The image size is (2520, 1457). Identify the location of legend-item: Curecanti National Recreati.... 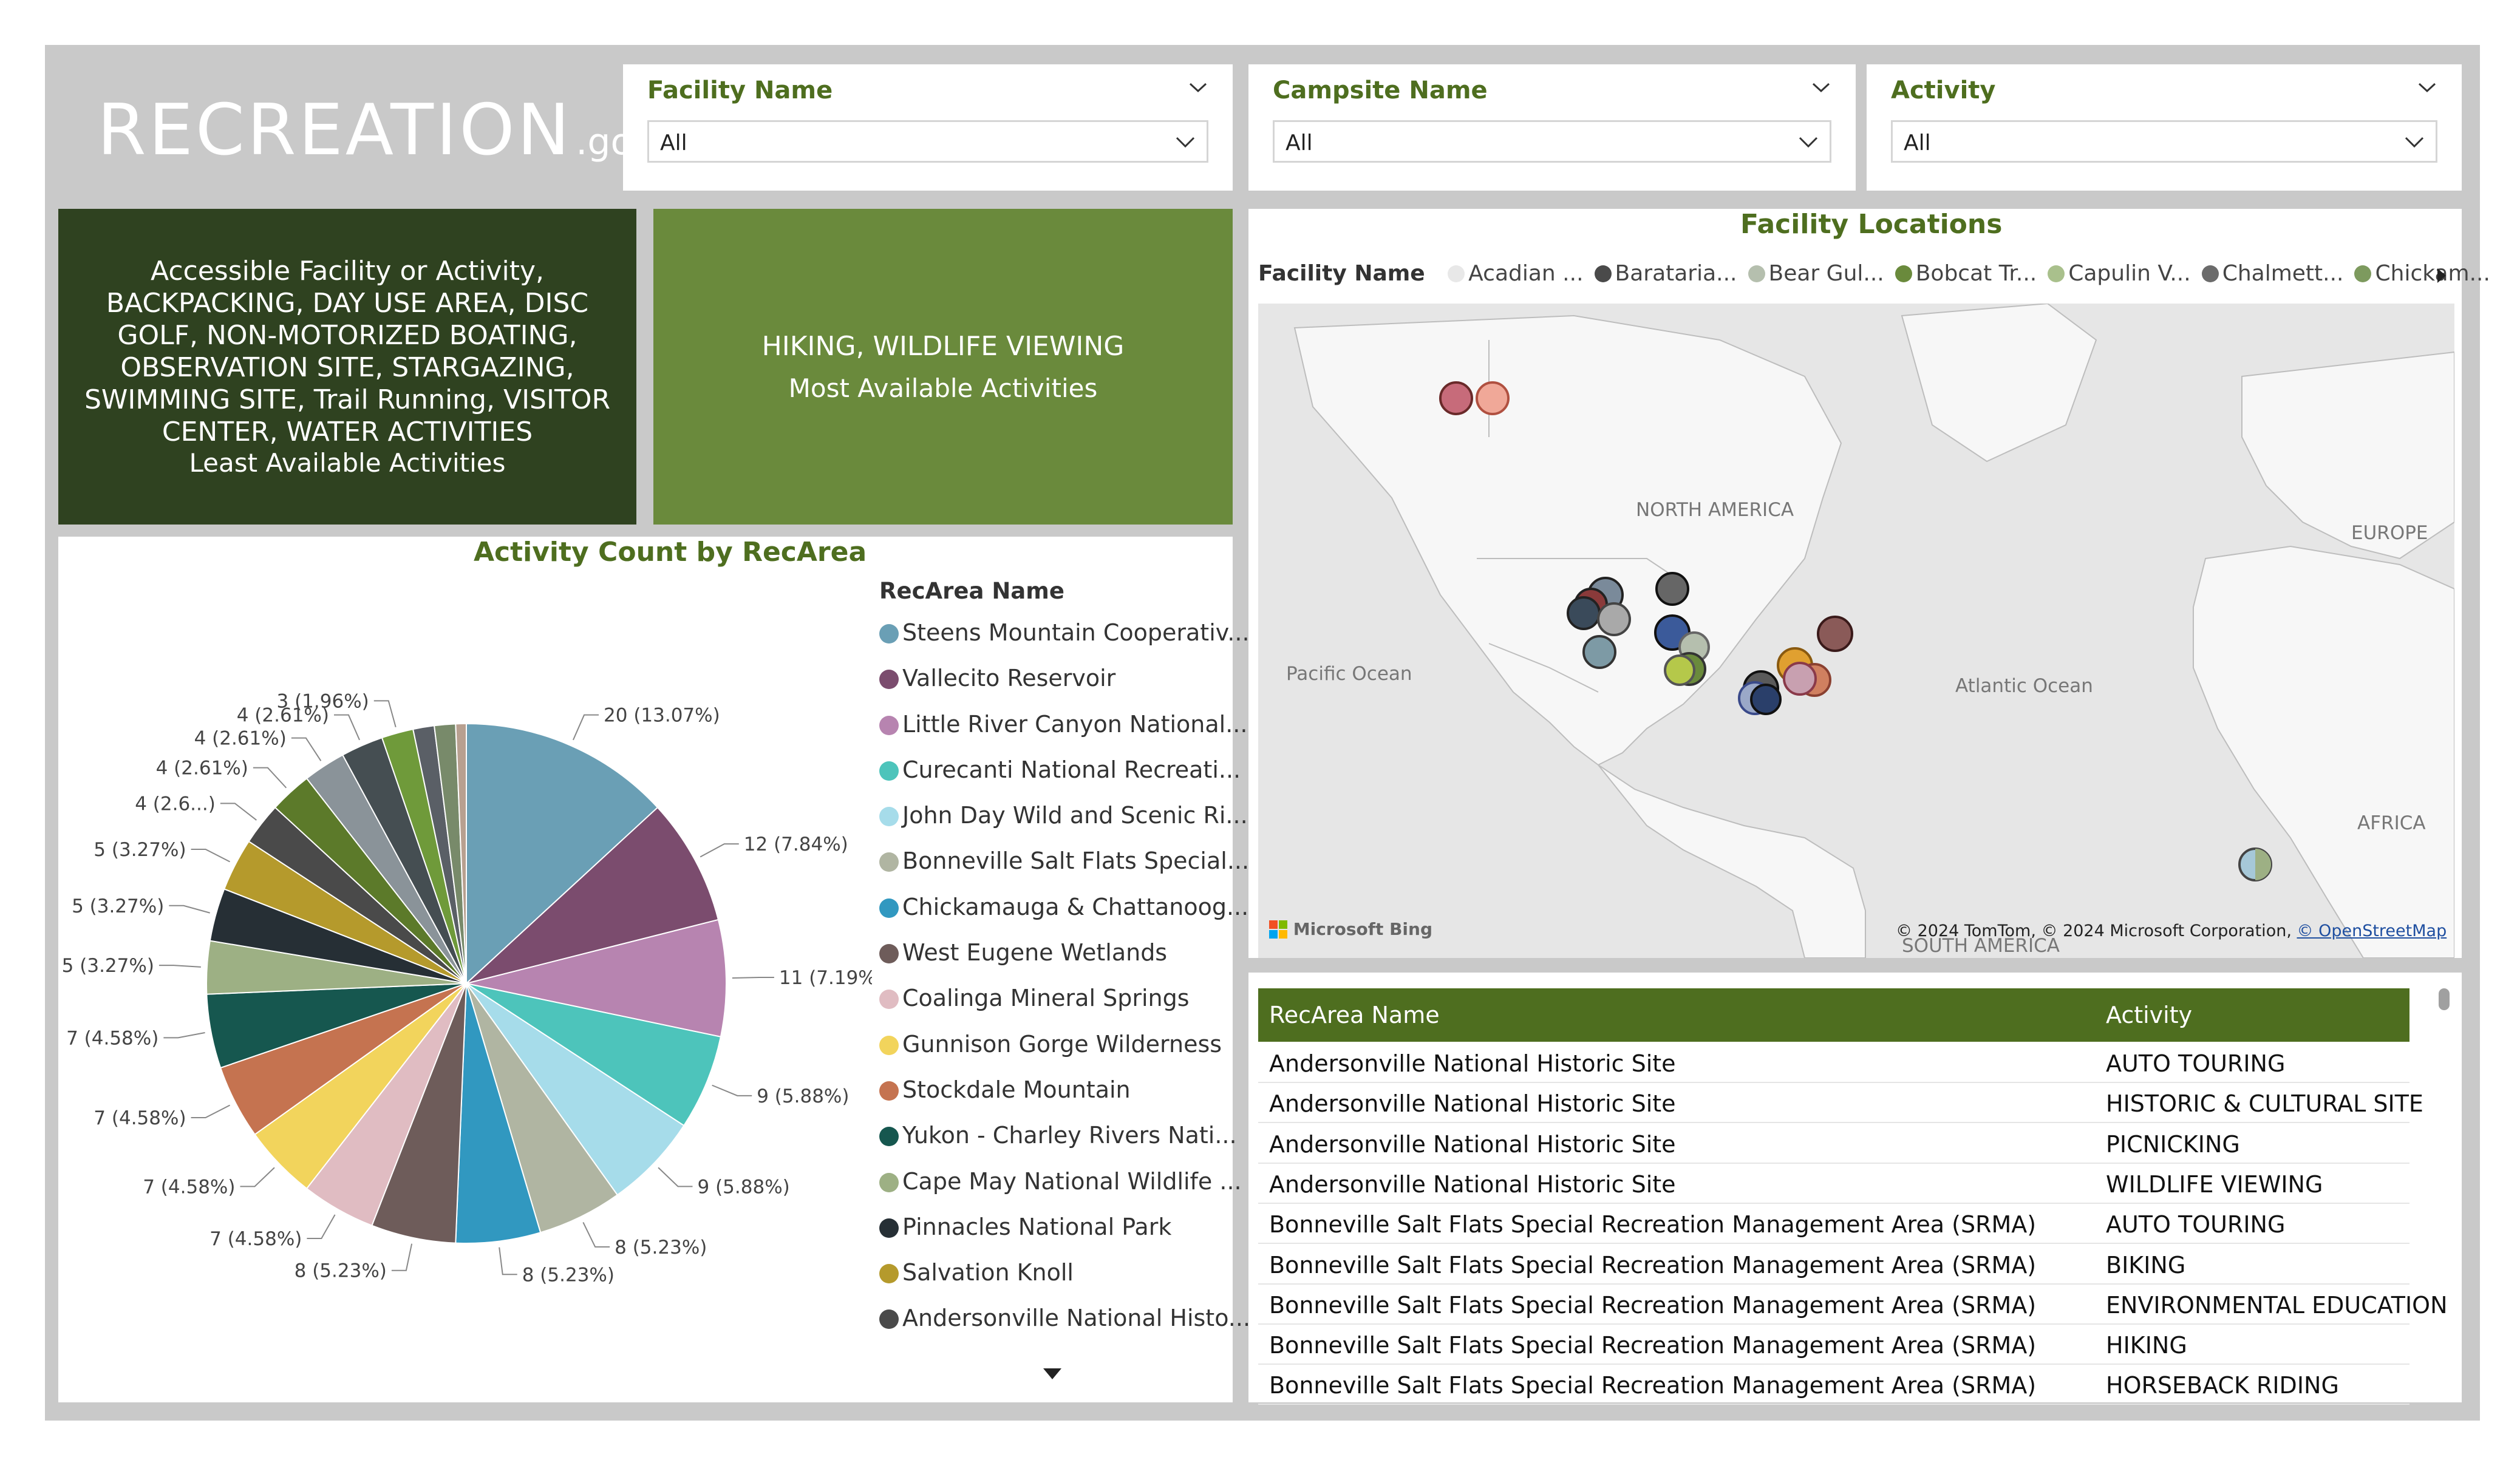
(1060, 773).